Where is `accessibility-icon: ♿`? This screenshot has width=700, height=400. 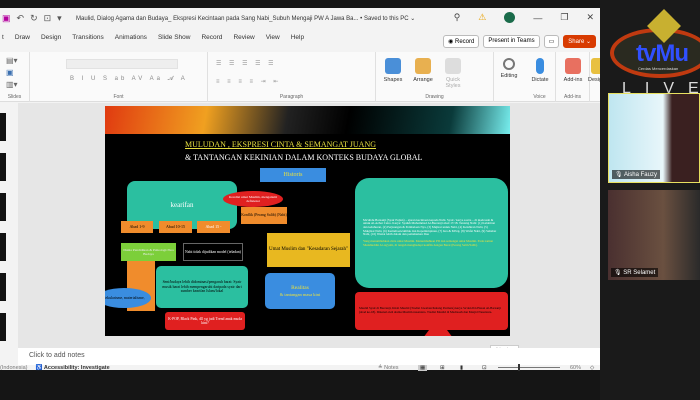 accessibility-icon: ♿ is located at coordinates (39, 368).